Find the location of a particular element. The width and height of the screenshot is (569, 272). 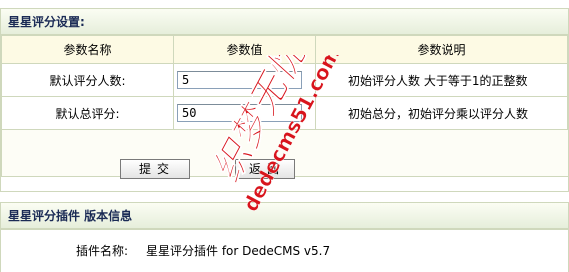

submit-button: 提交 is located at coordinates (155, 169).